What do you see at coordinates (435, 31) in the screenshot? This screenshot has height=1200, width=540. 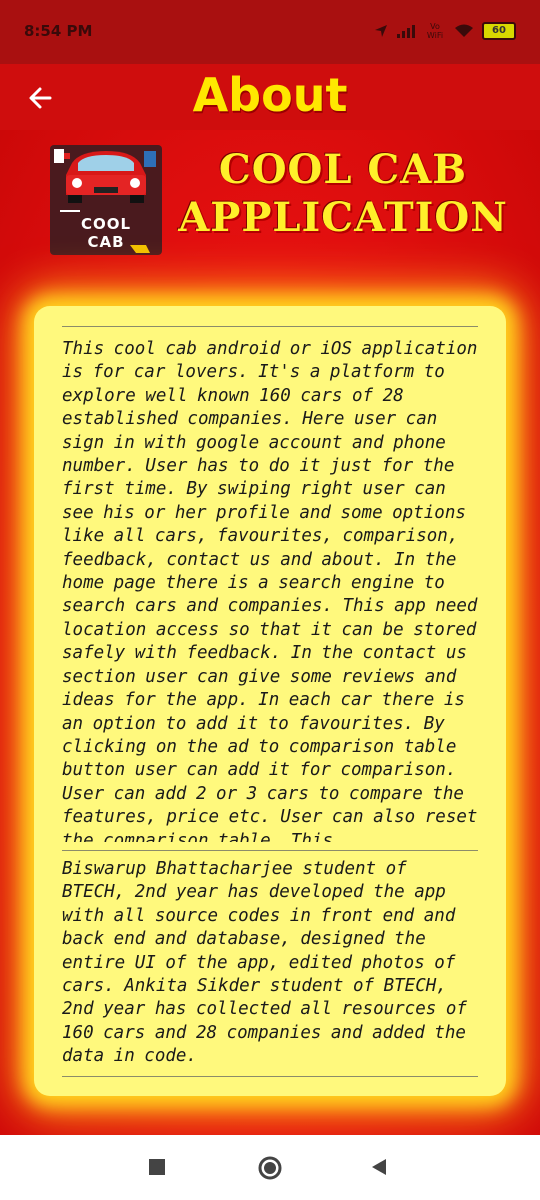 I see `vowifi-label: Vo WiFi` at bounding box center [435, 31].